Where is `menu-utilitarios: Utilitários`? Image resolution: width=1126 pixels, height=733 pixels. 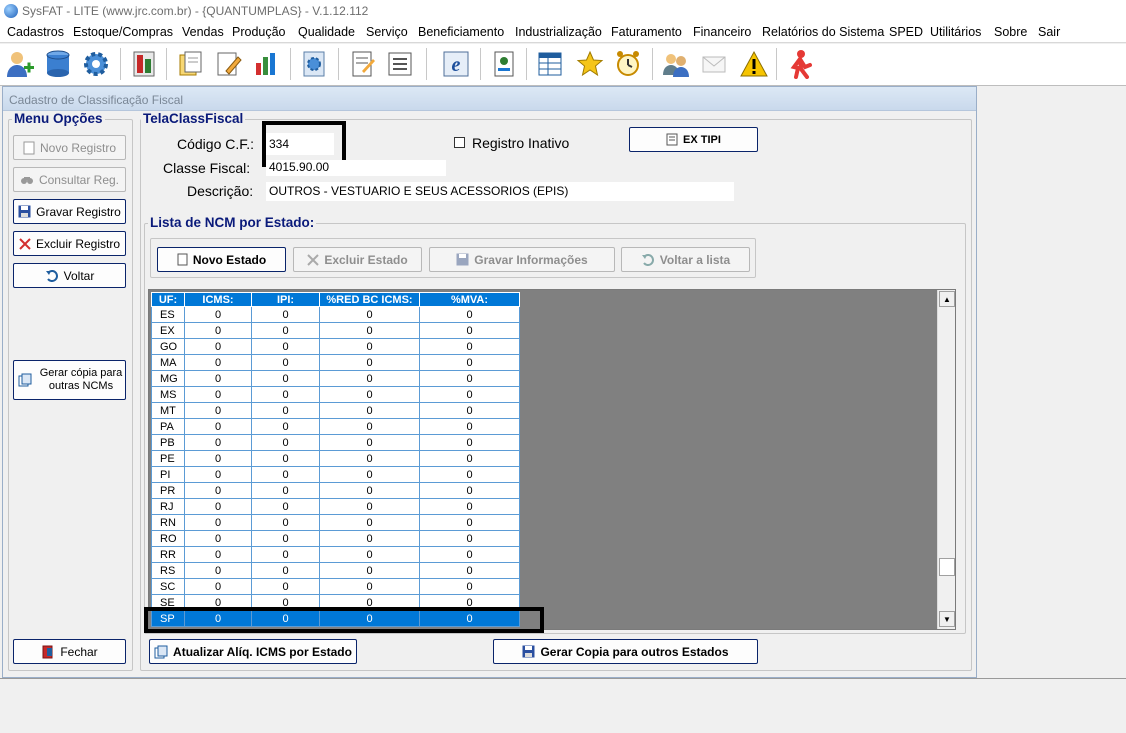
menu-utilitarios: Utilitários is located at coordinates (955, 32).